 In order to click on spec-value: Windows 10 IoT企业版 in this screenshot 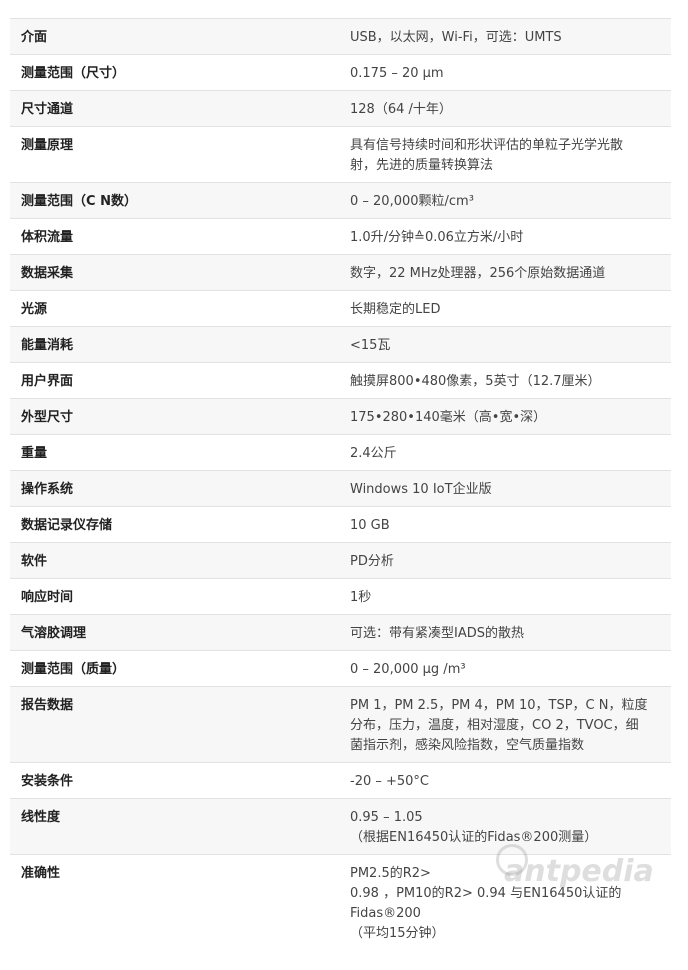, I will do `click(505, 489)`.